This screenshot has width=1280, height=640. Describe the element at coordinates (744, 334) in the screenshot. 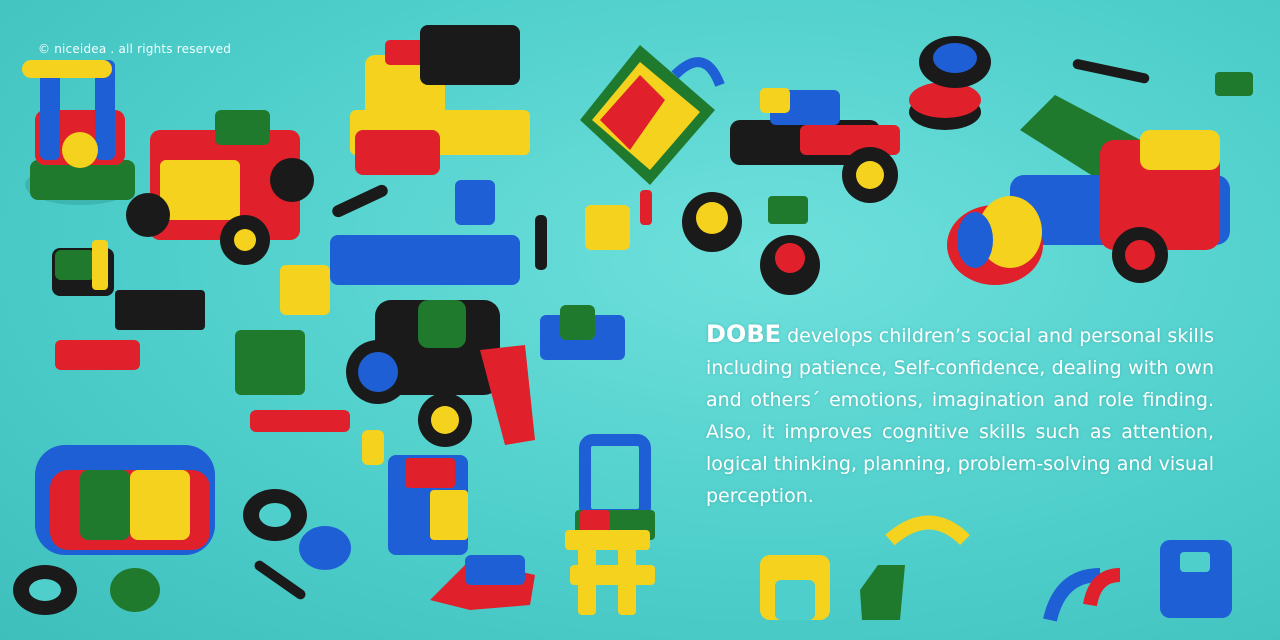

I see `brand-name: DOBE` at that location.